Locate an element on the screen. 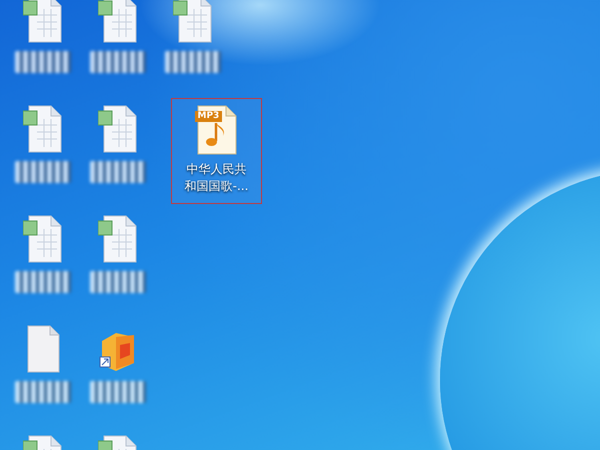 This screenshot has width=600, height=450. file-type-badge: MP3 is located at coordinates (208, 116).